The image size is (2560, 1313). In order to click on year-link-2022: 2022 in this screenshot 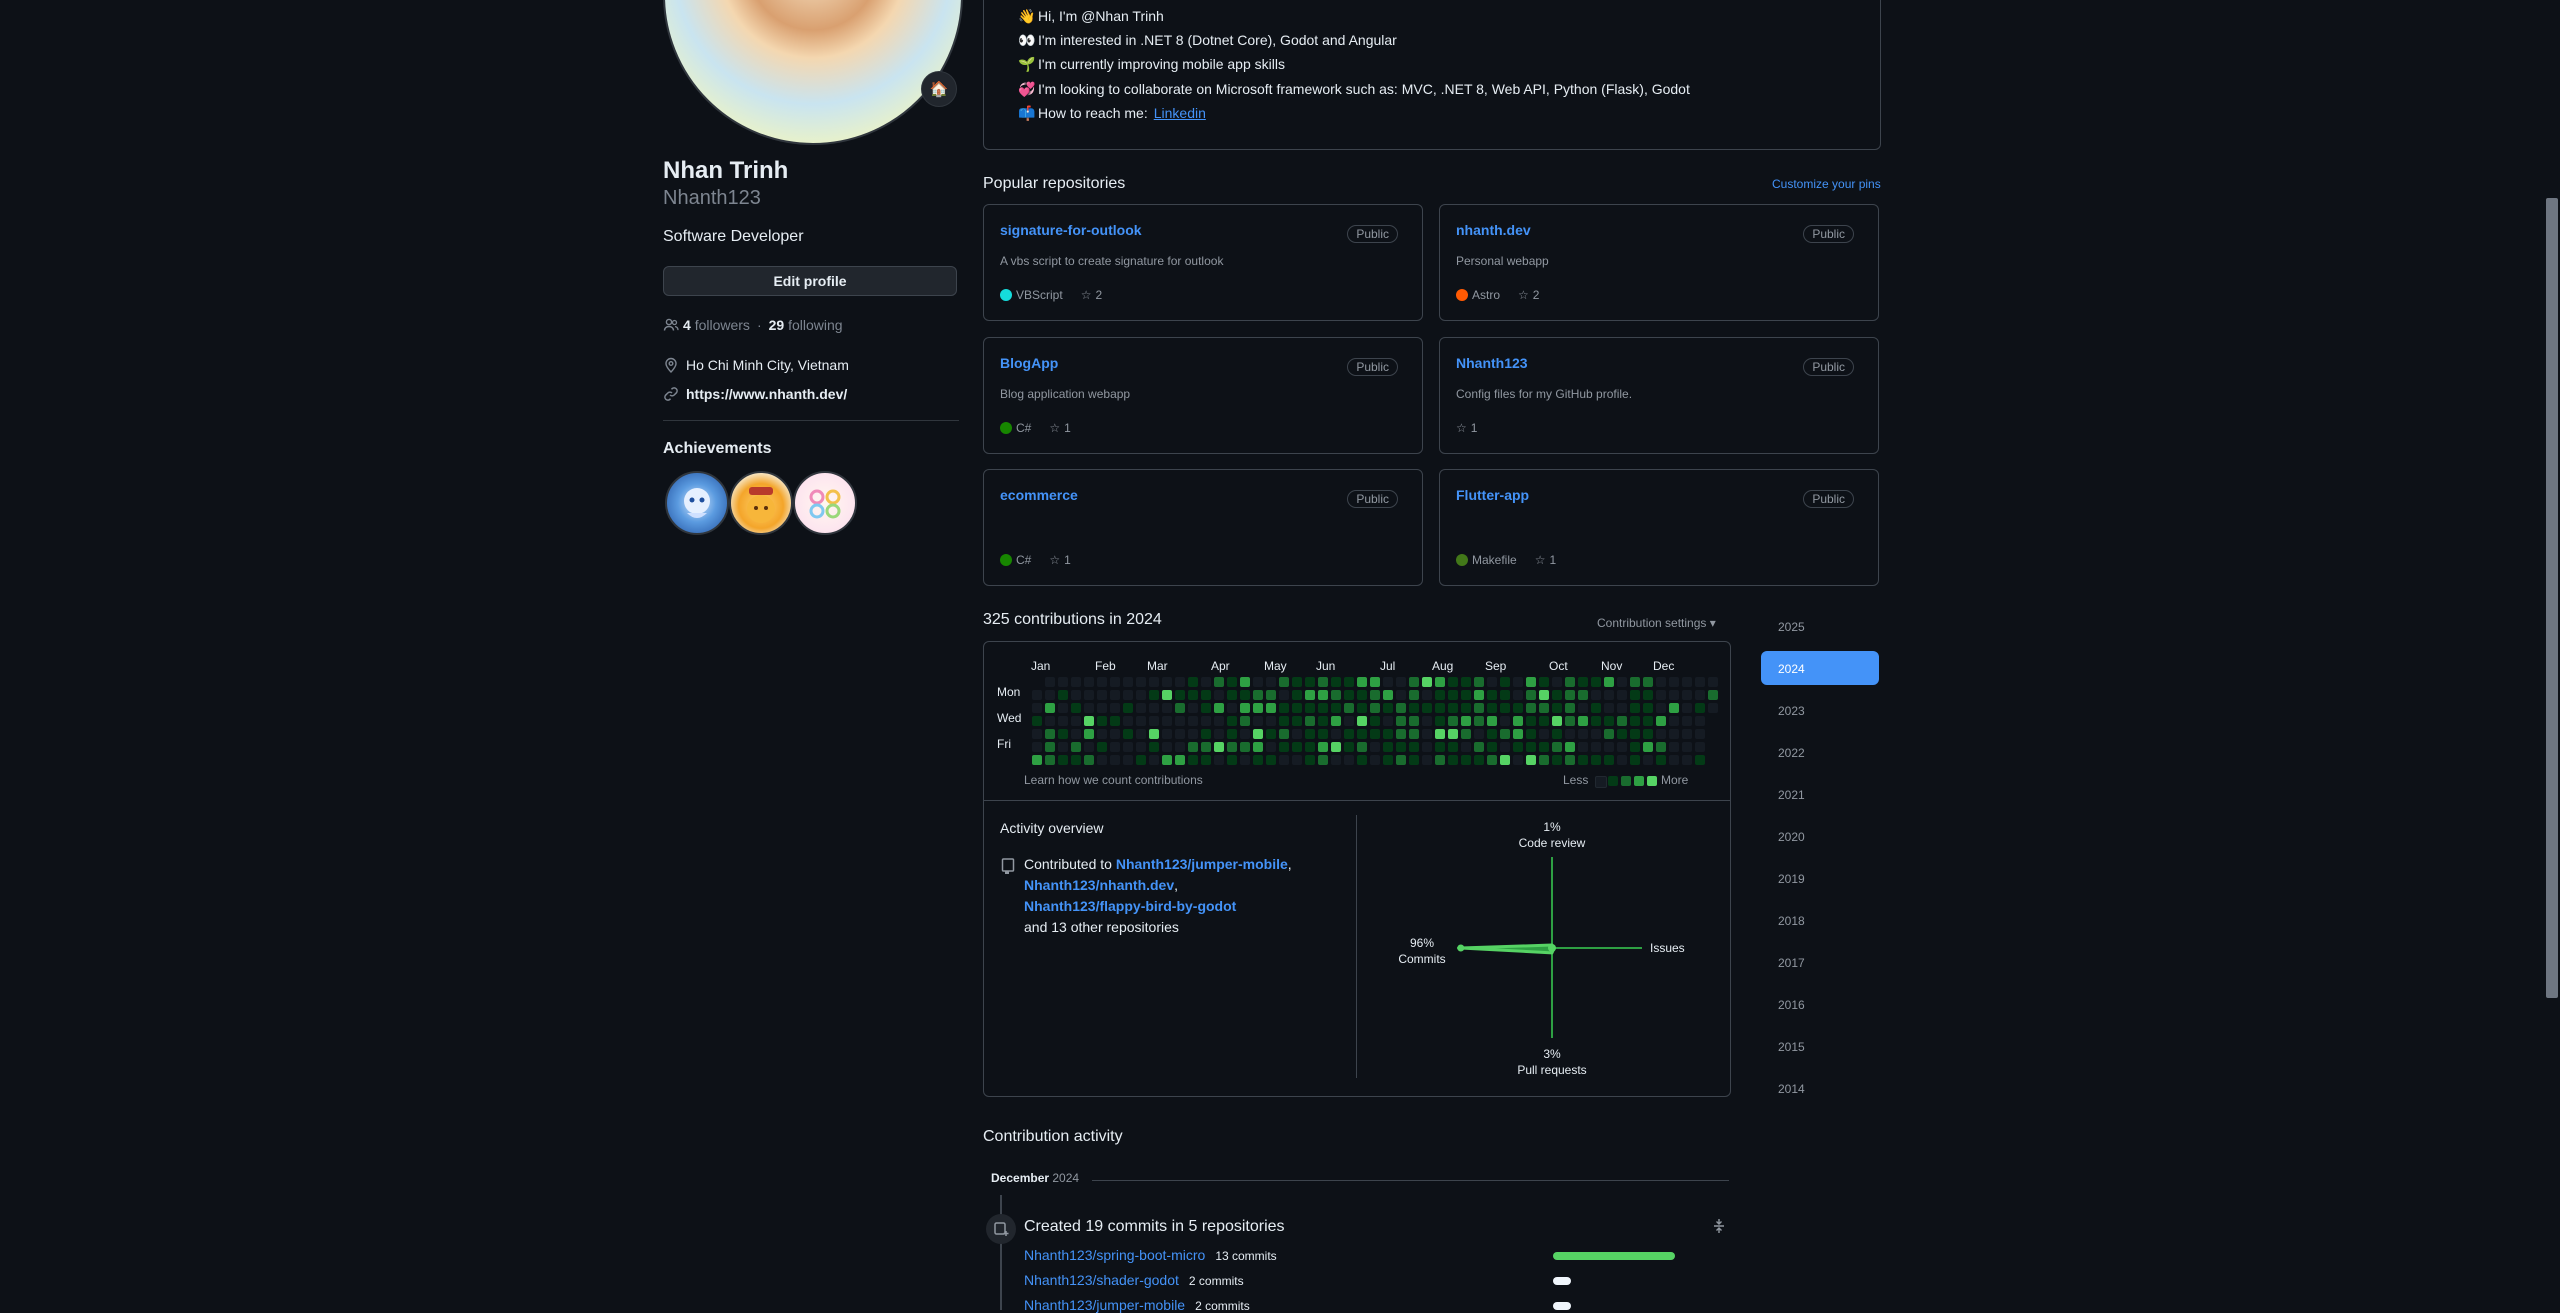, I will do `click(1791, 753)`.